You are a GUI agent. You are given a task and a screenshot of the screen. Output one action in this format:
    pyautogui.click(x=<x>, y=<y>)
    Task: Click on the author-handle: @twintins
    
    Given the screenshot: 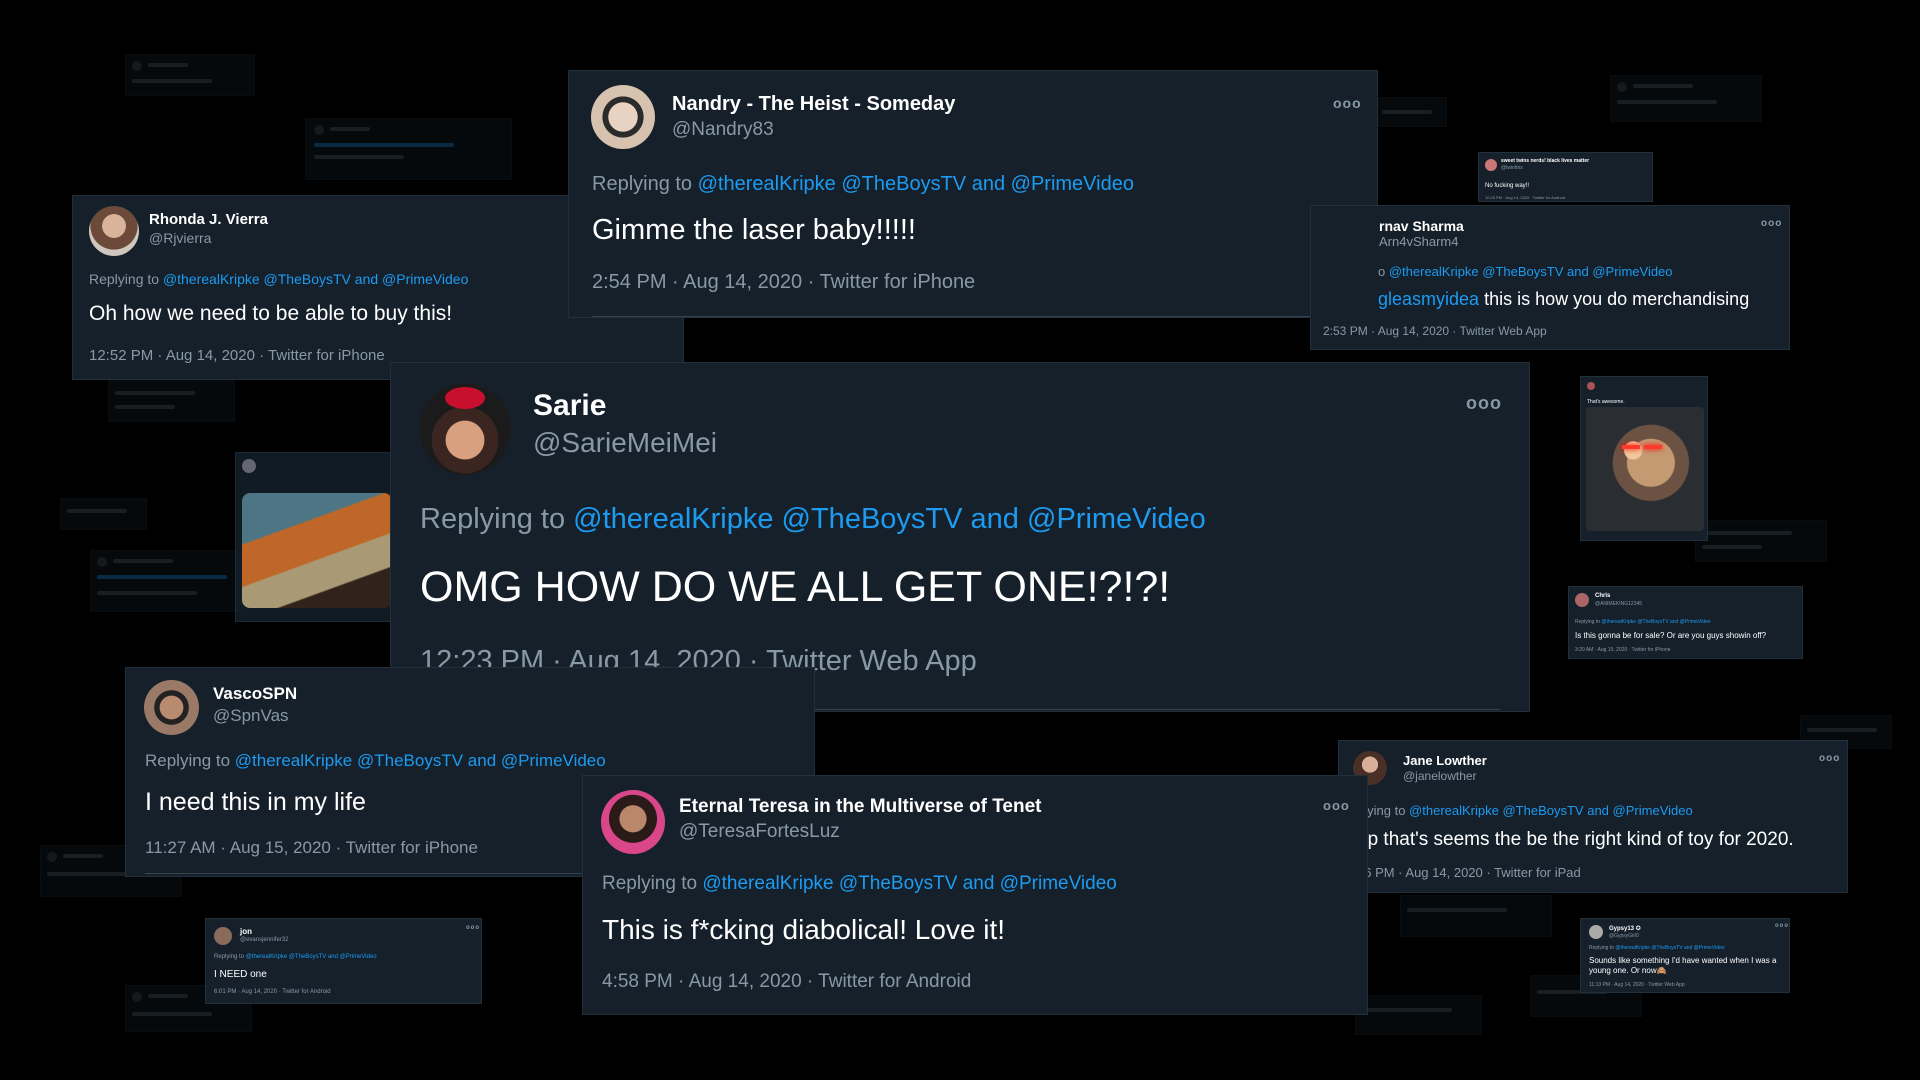 What is the action you would take?
    pyautogui.click(x=1512, y=168)
    